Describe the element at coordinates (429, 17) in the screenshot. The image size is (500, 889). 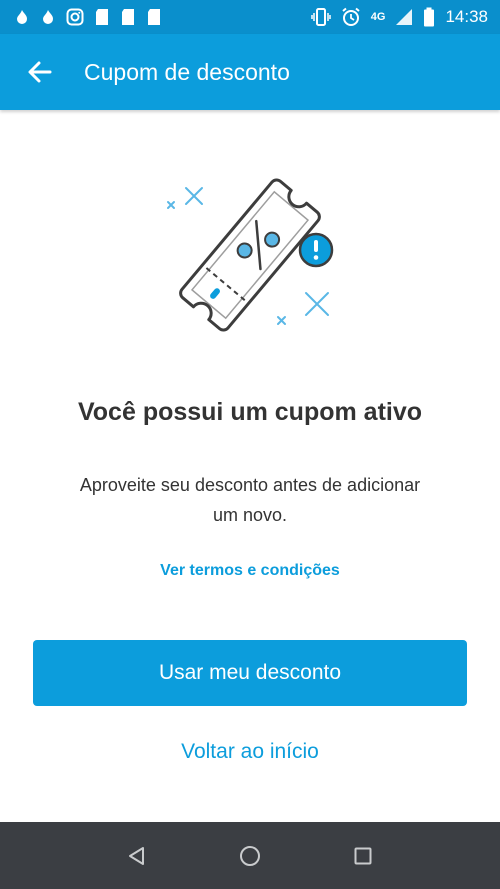
I see `battery-icon` at that location.